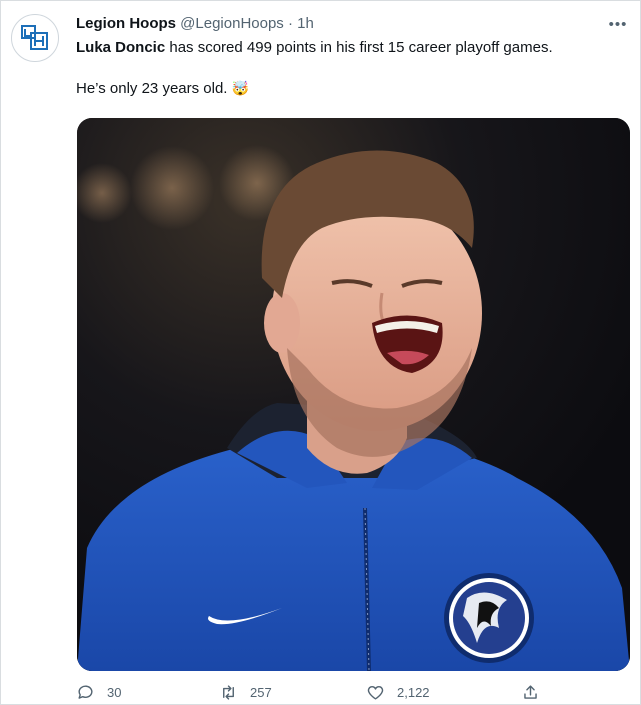 Image resolution: width=641 pixels, height=705 pixels. Describe the element at coordinates (348, 88) in the screenshot. I see `tweet-line-2: He’s only 23 years old. 🤯` at that location.